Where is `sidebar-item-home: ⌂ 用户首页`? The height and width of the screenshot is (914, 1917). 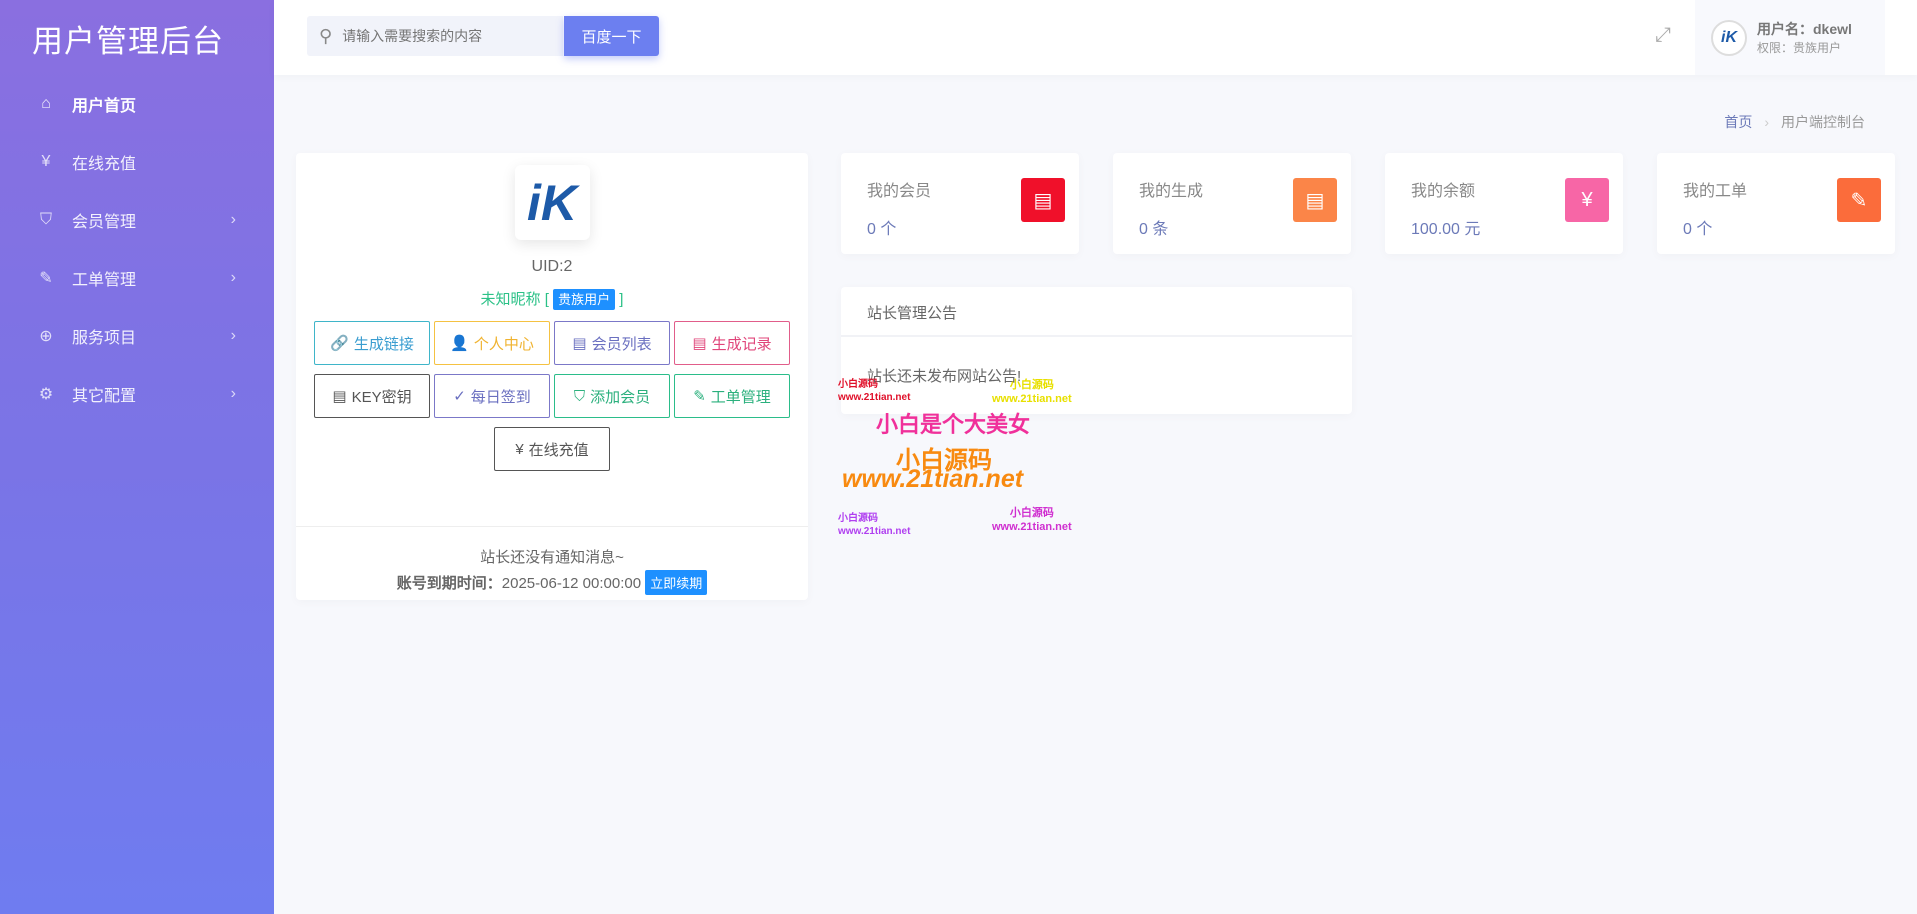 sidebar-item-home: ⌂ 用户首页 is located at coordinates (137, 104).